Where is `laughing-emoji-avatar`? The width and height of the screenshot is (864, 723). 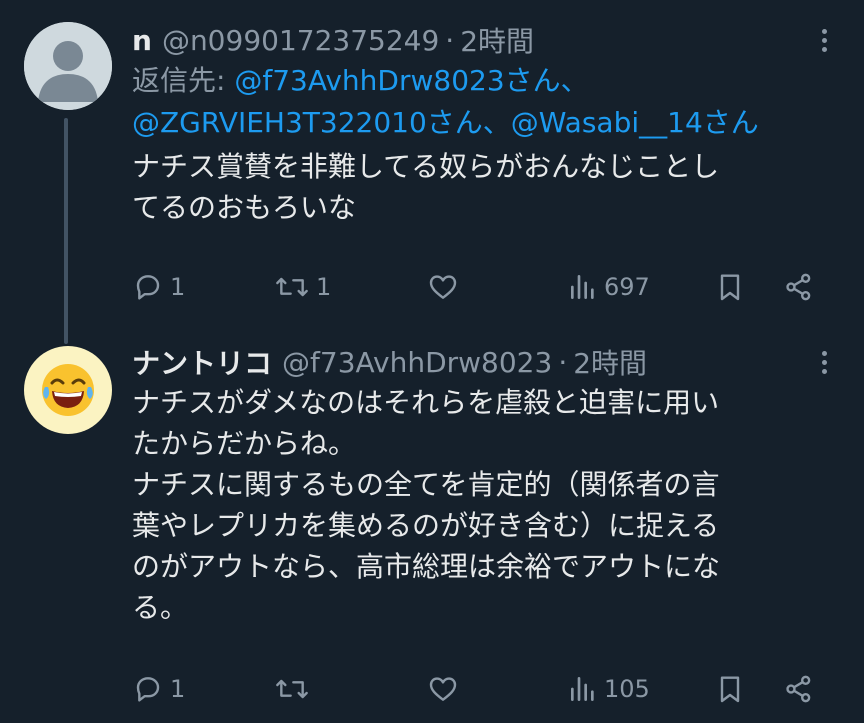
laughing-emoji-avatar is located at coordinates (68, 390).